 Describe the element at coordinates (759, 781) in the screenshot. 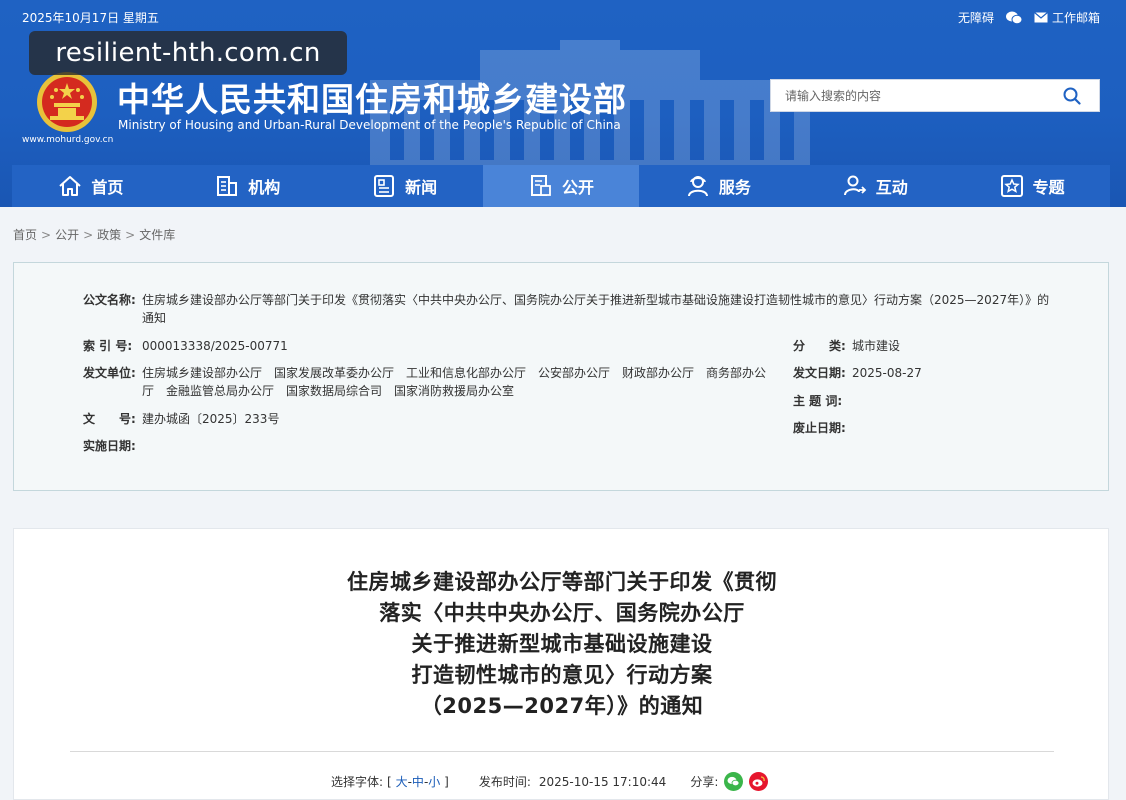

I see `weibo-share-icon` at that location.